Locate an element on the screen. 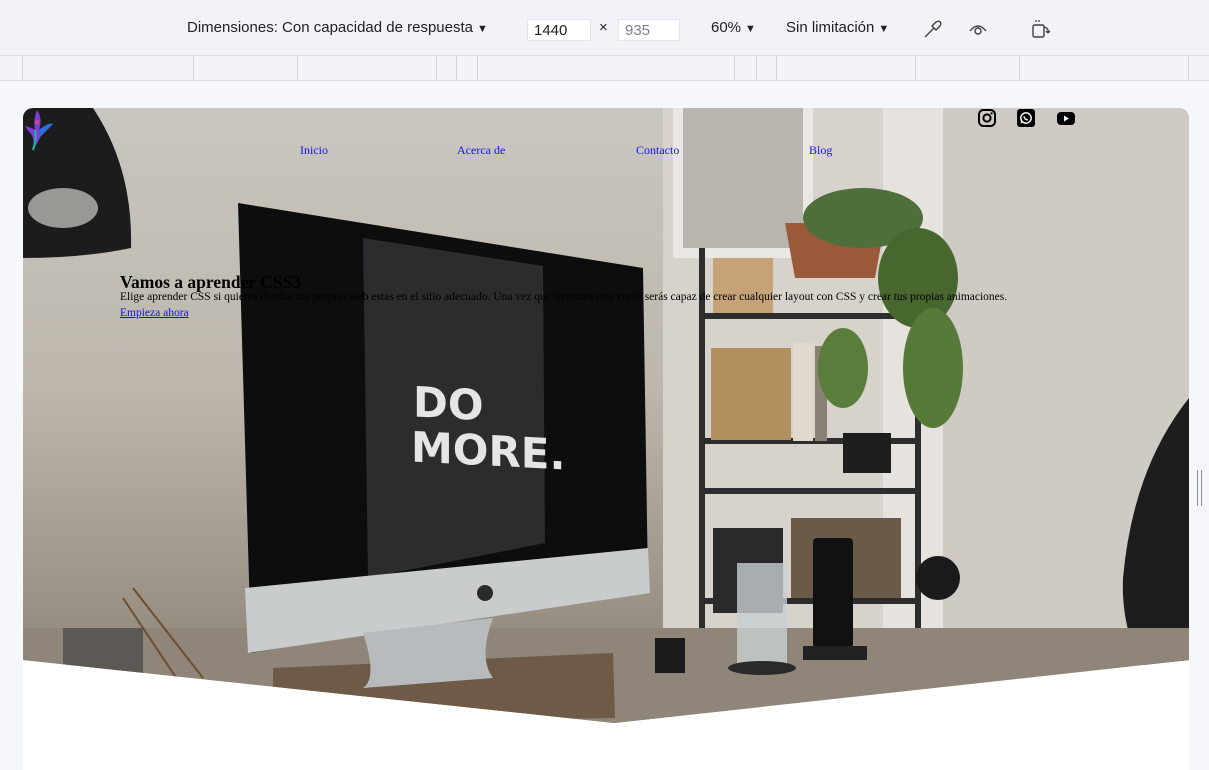 This screenshot has width=1209, height=770. zoom-dropdown: 60% ▼ is located at coordinates (733, 28).